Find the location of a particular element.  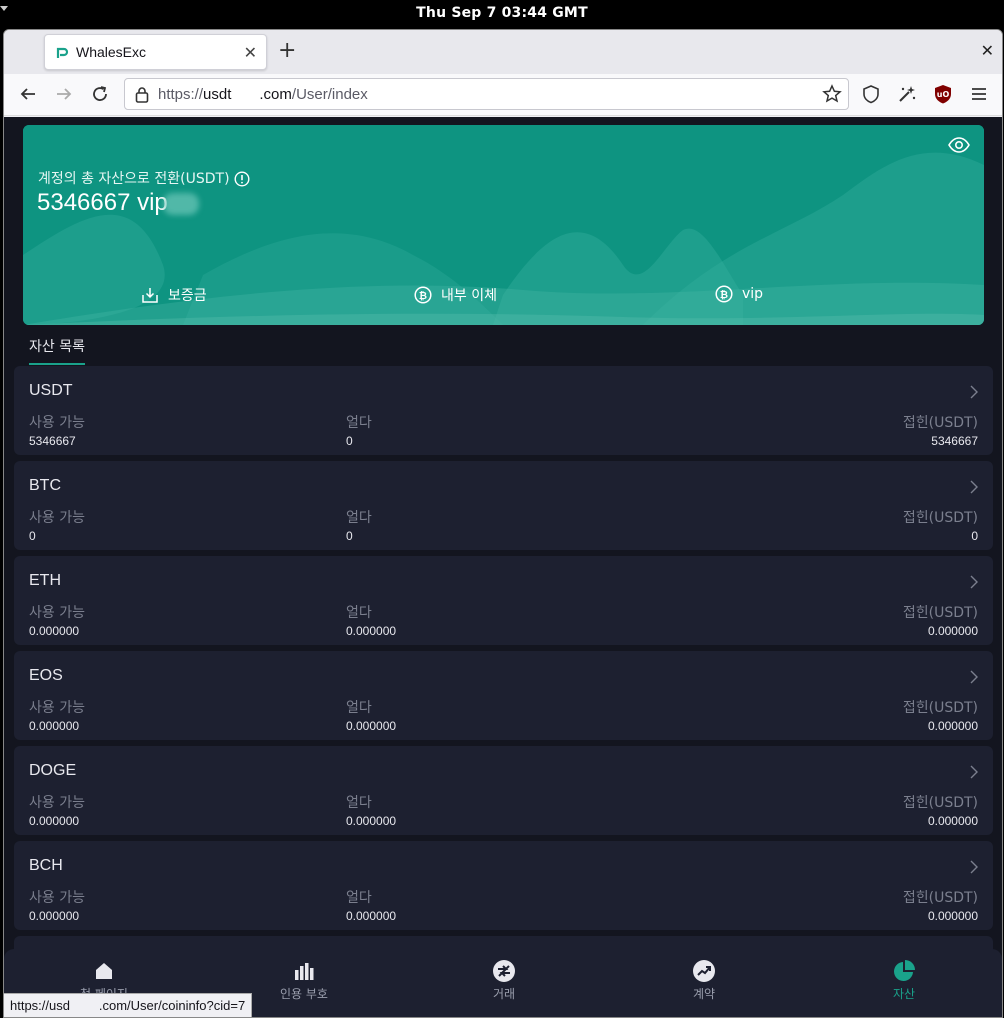

nav-contract: 계약 is located at coordinates (704, 980).